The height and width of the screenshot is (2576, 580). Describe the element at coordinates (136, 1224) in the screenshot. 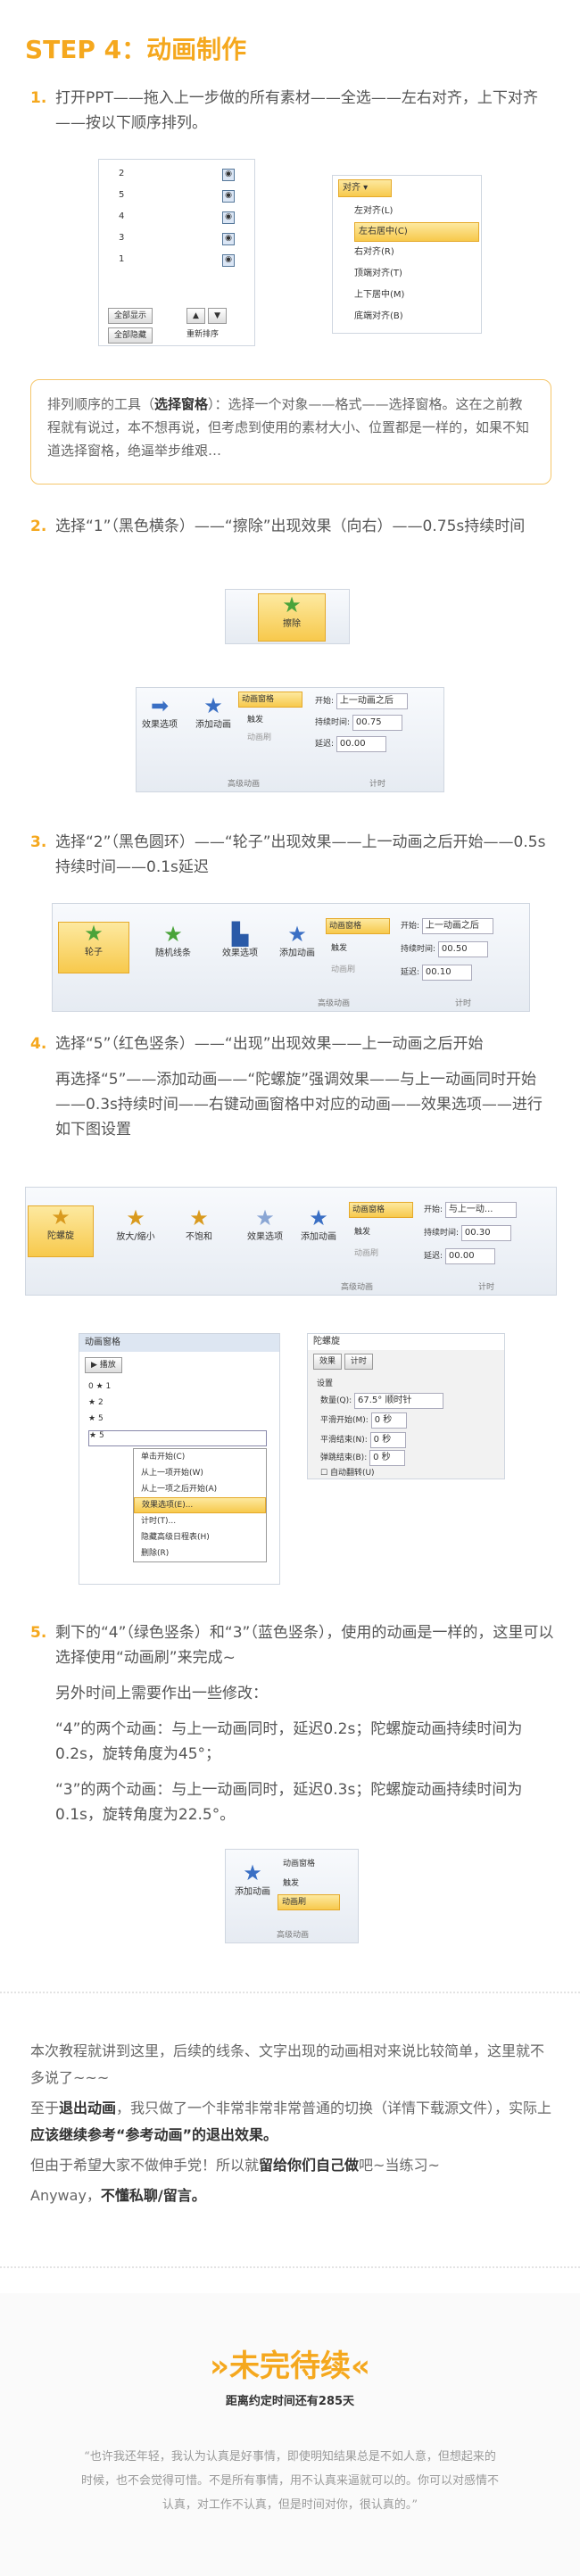

I see `grow-shrink-effect: ★ 放大/缩小` at that location.